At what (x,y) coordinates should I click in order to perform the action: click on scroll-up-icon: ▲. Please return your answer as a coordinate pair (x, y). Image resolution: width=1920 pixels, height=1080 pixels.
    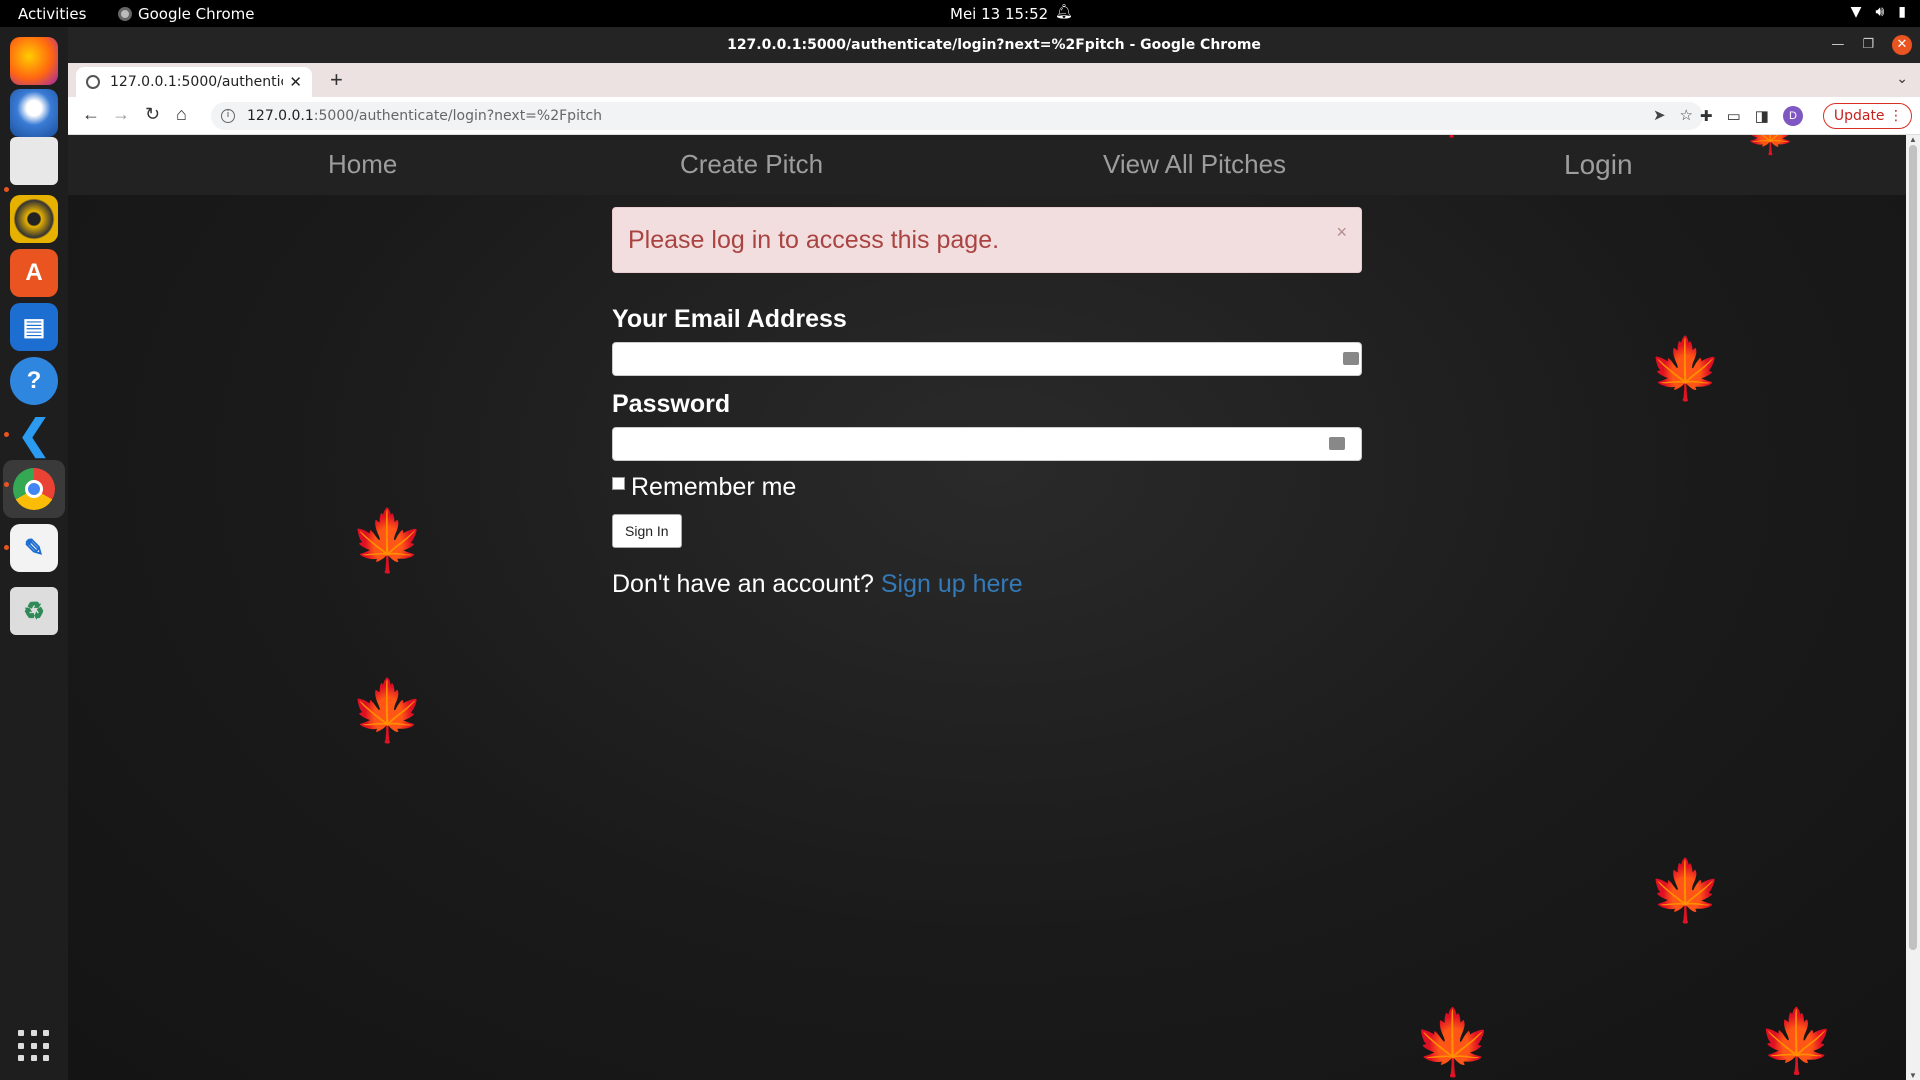
    Looking at the image, I should click on (1913, 139).